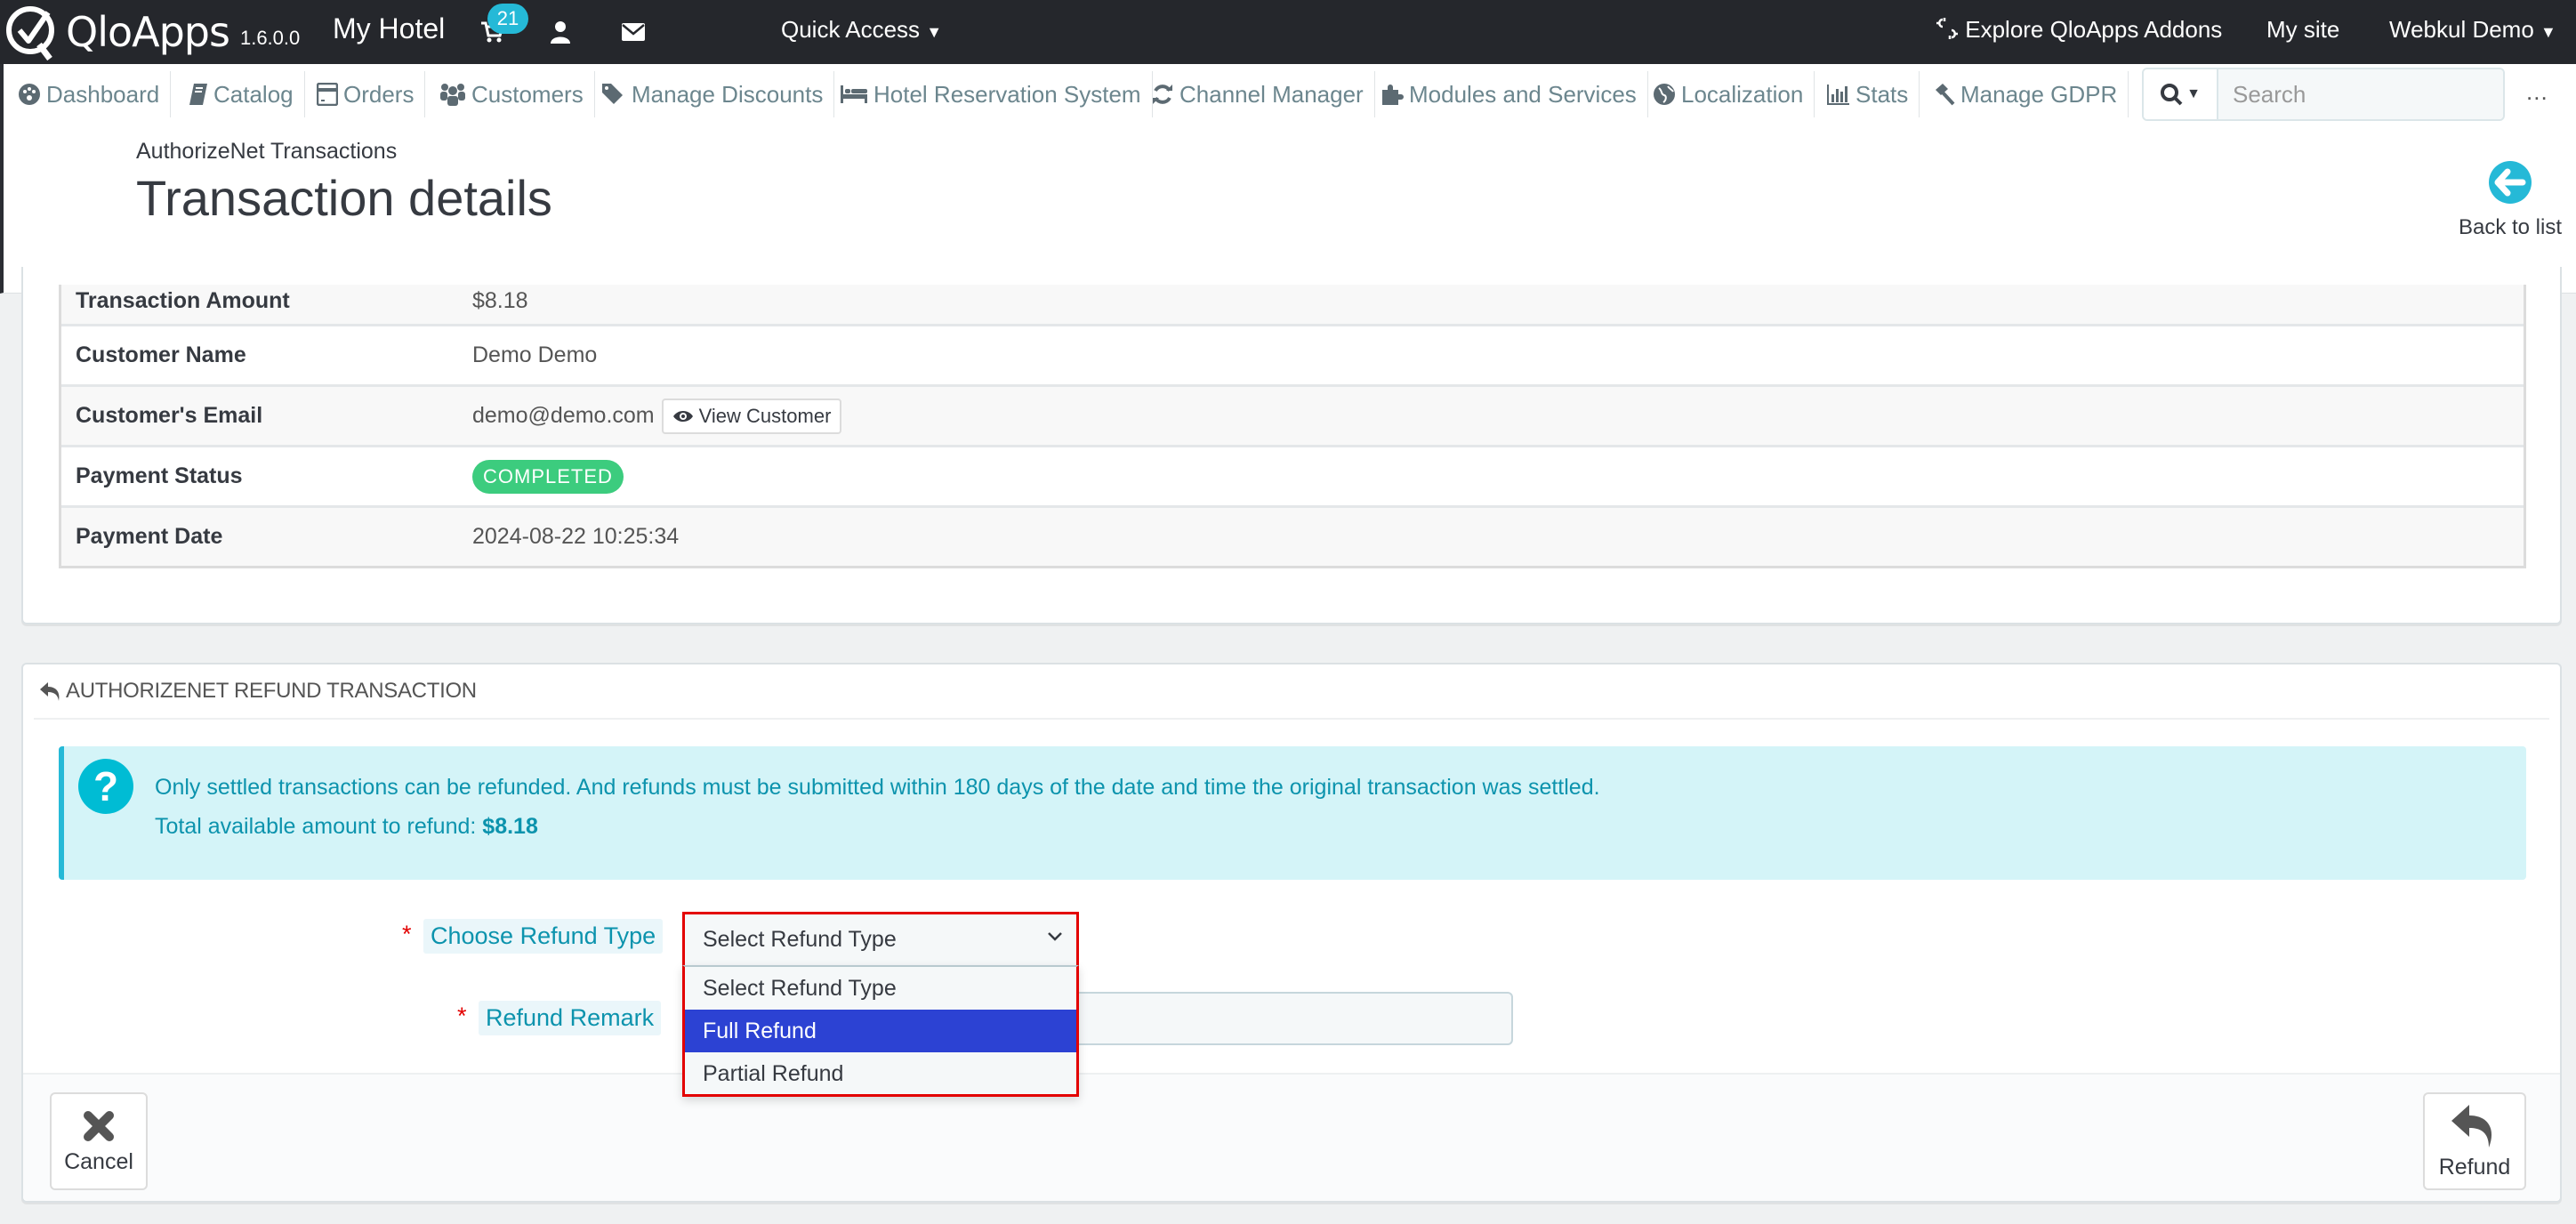 Image resolution: width=2576 pixels, height=1224 pixels. What do you see at coordinates (2461, 30) in the screenshot?
I see `user-name: Webkul Demo` at bounding box center [2461, 30].